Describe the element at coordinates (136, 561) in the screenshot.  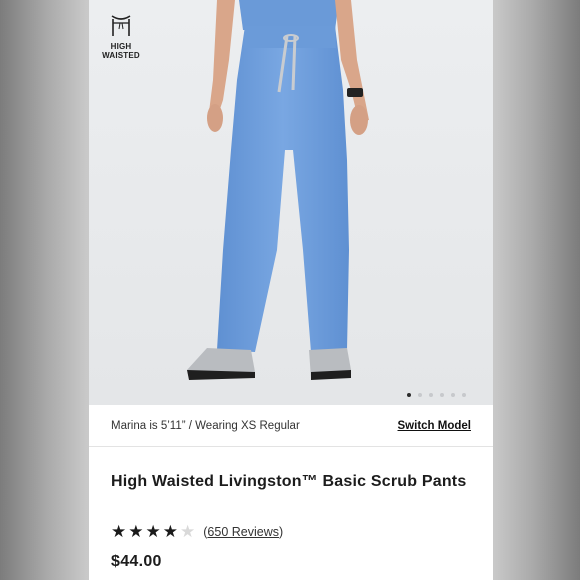
I see `product-price: $44.00` at that location.